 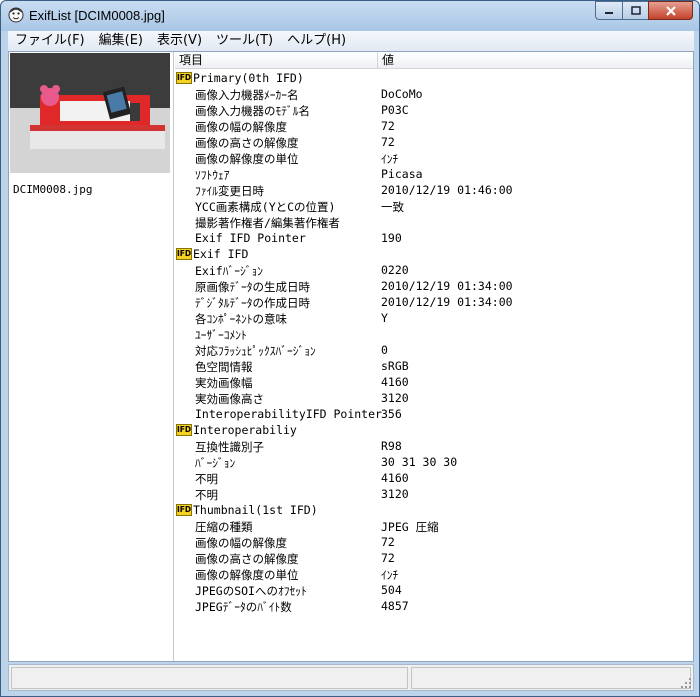 I want to click on ifd-group-row: IFD Interoperabiliy, so click(x=434, y=430).